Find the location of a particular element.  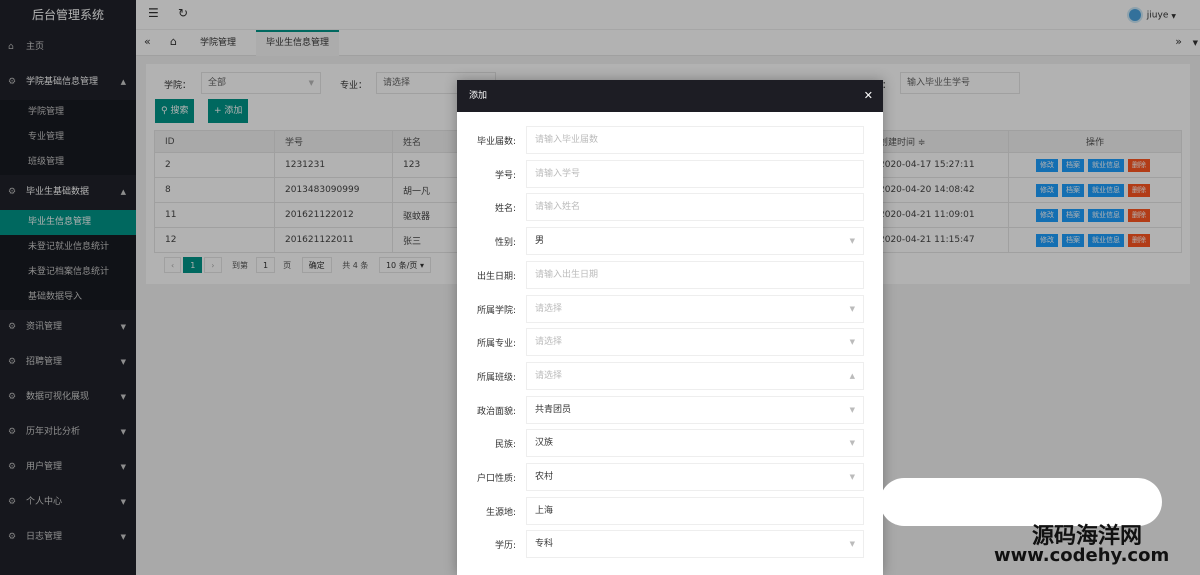

form-label: 政治面貌: is located at coordinates (496, 411).